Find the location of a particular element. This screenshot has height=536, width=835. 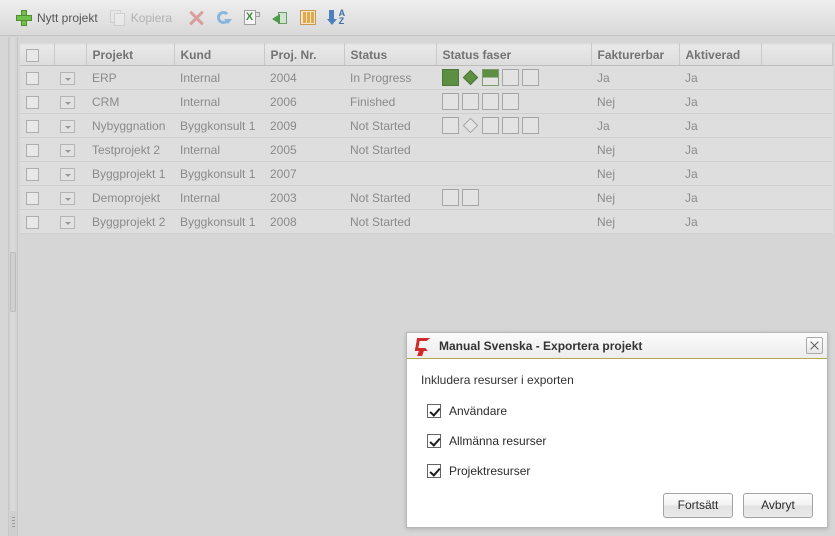

table-row: ERP Internal 2004 In Progress Ja Ja is located at coordinates (426, 77).